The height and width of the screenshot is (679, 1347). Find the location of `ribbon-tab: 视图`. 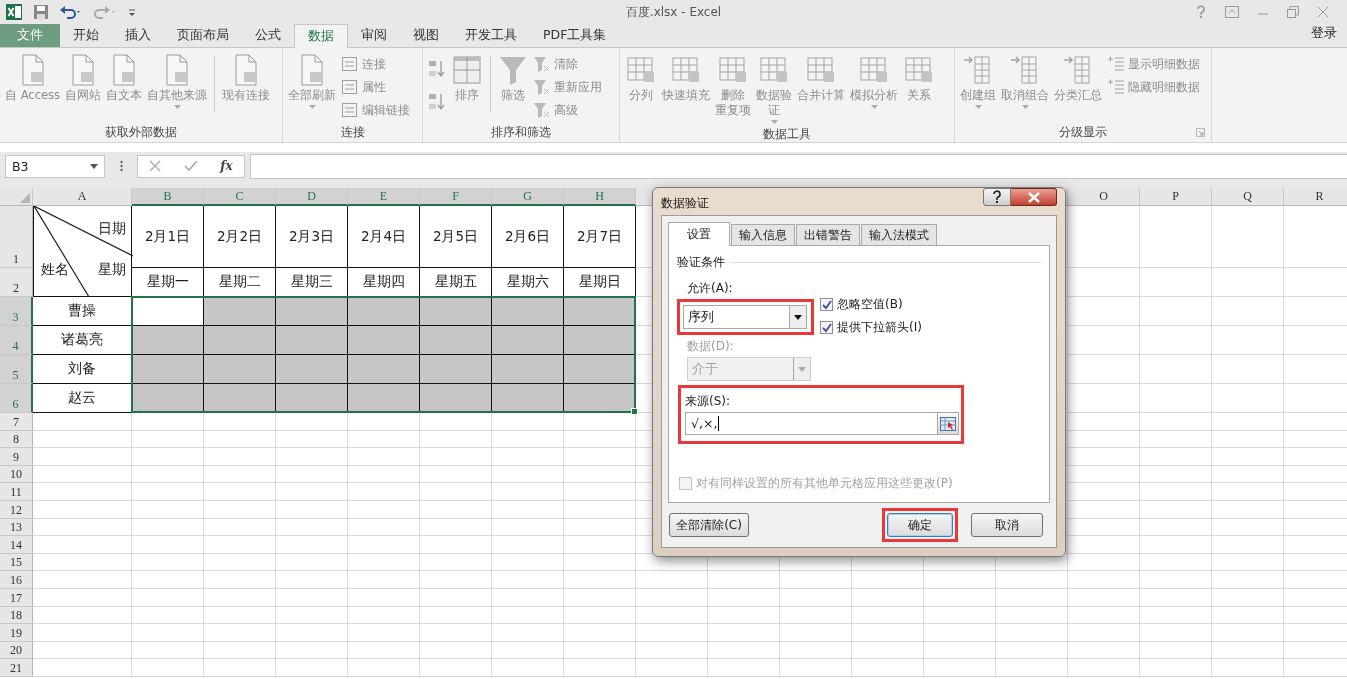

ribbon-tab: 视图 is located at coordinates (426, 35).